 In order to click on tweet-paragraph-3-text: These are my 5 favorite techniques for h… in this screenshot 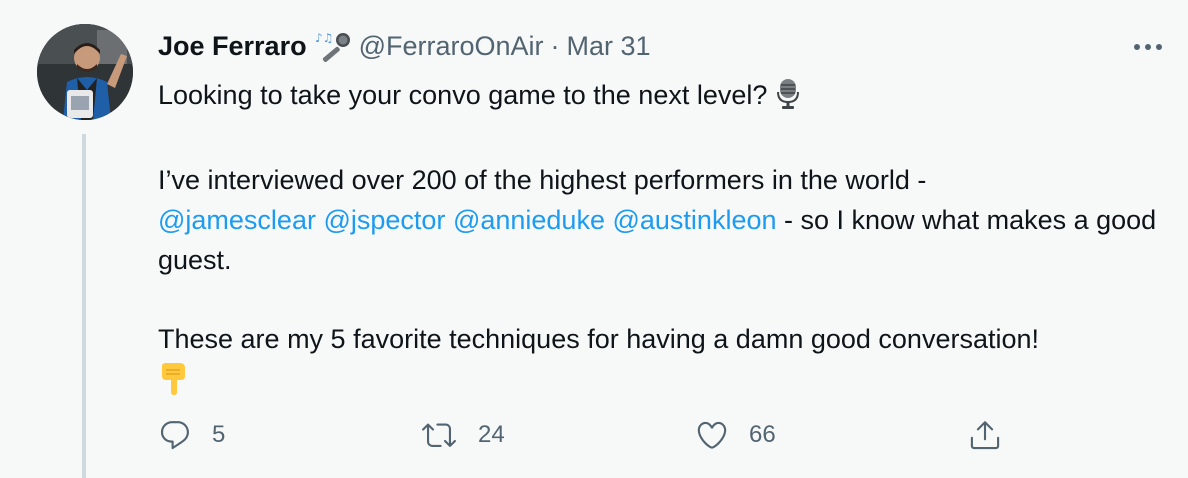, I will do `click(599, 339)`.